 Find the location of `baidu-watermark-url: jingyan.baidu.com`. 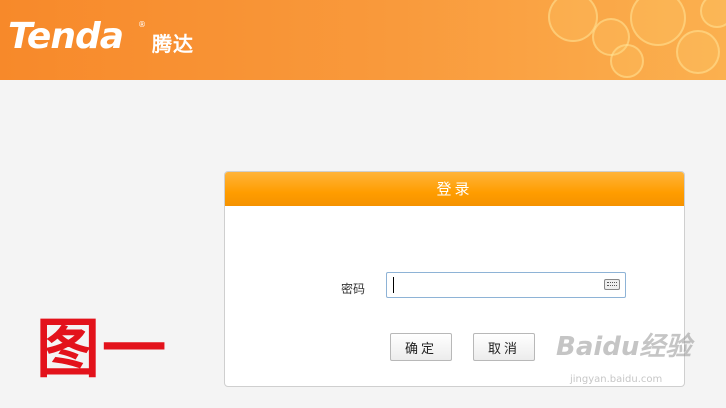

baidu-watermark-url: jingyan.baidu.com is located at coordinates (616, 379).